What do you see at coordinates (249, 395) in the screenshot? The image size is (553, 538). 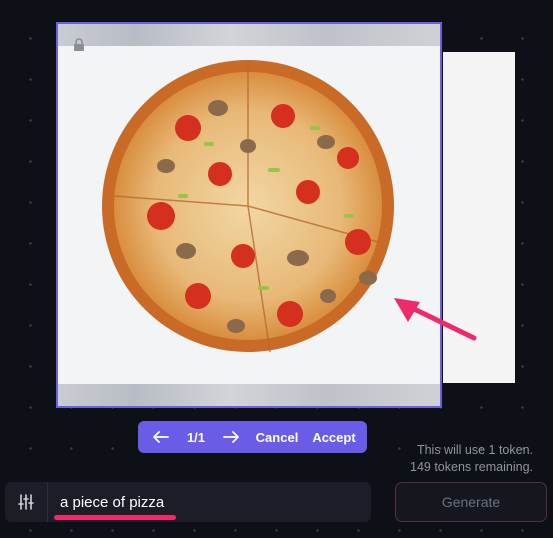 I see `sketch-texture-bottom` at bounding box center [249, 395].